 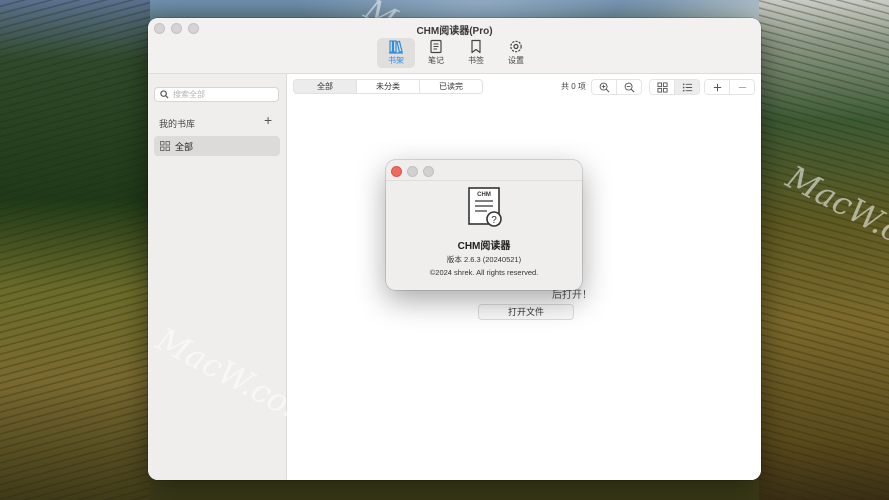 What do you see at coordinates (396, 47) in the screenshot?
I see `bookshelf-icon` at bounding box center [396, 47].